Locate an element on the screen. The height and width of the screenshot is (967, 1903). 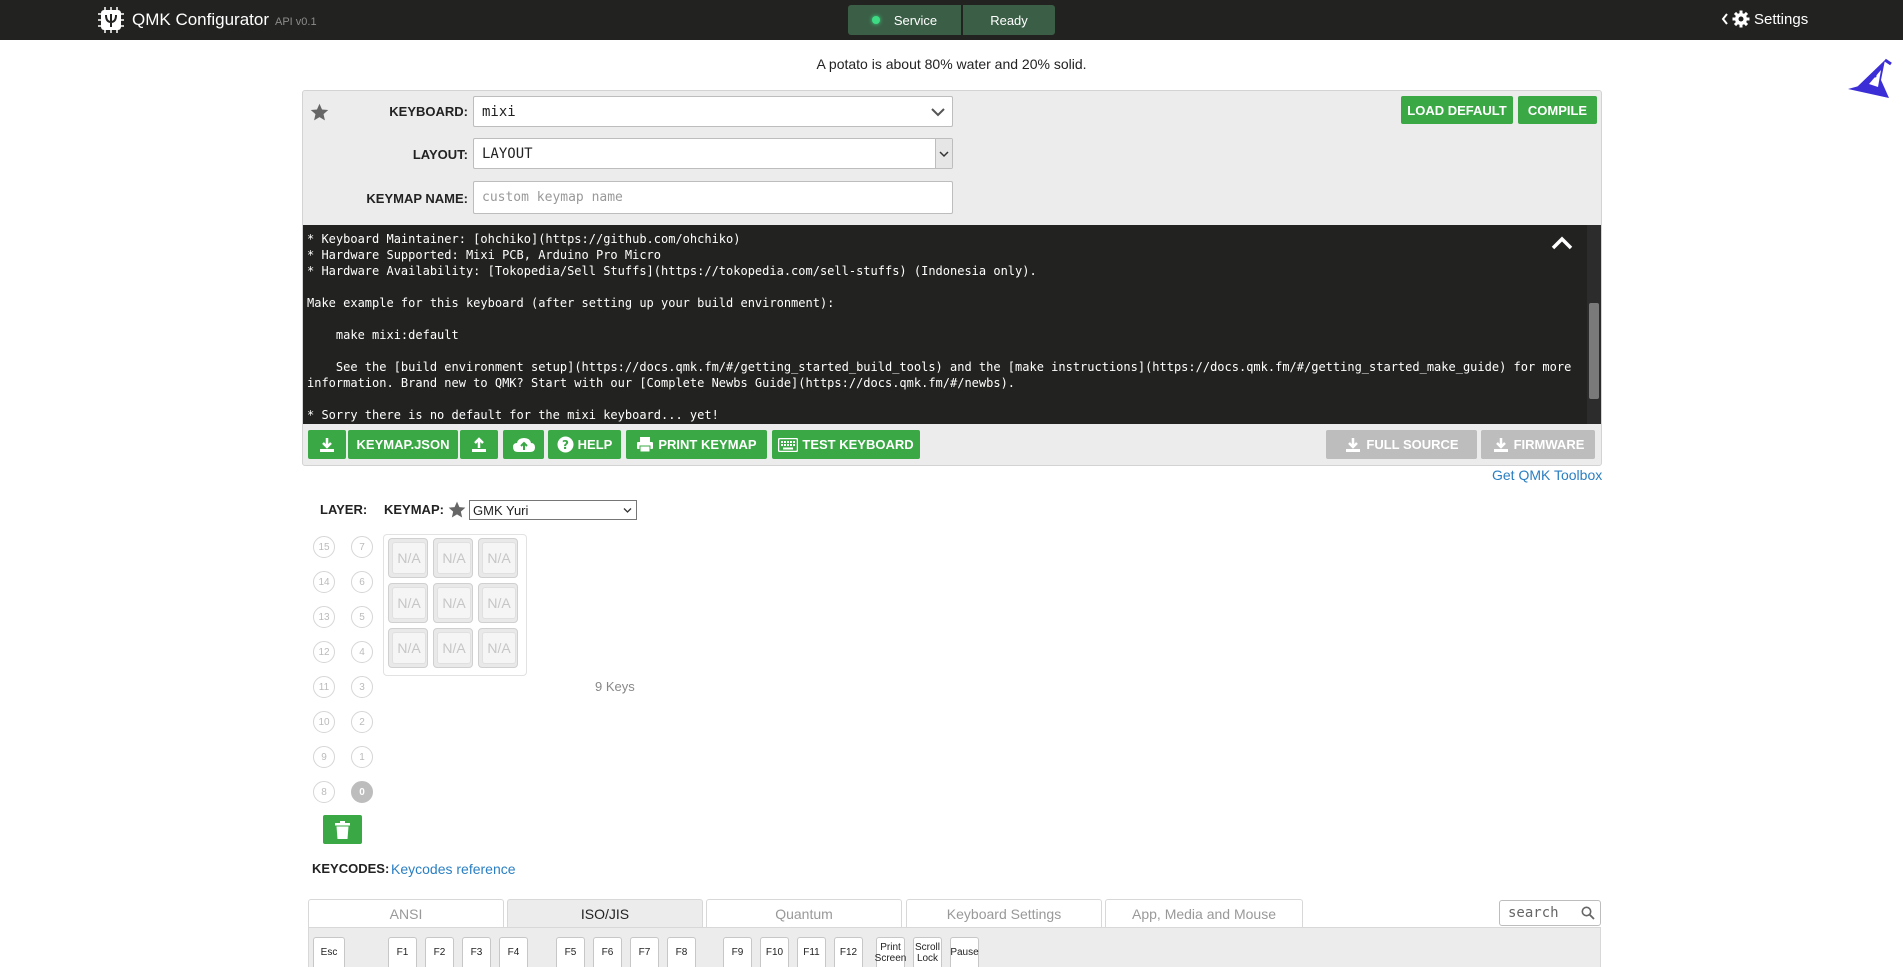
gear-icon is located at coordinates (1741, 19).